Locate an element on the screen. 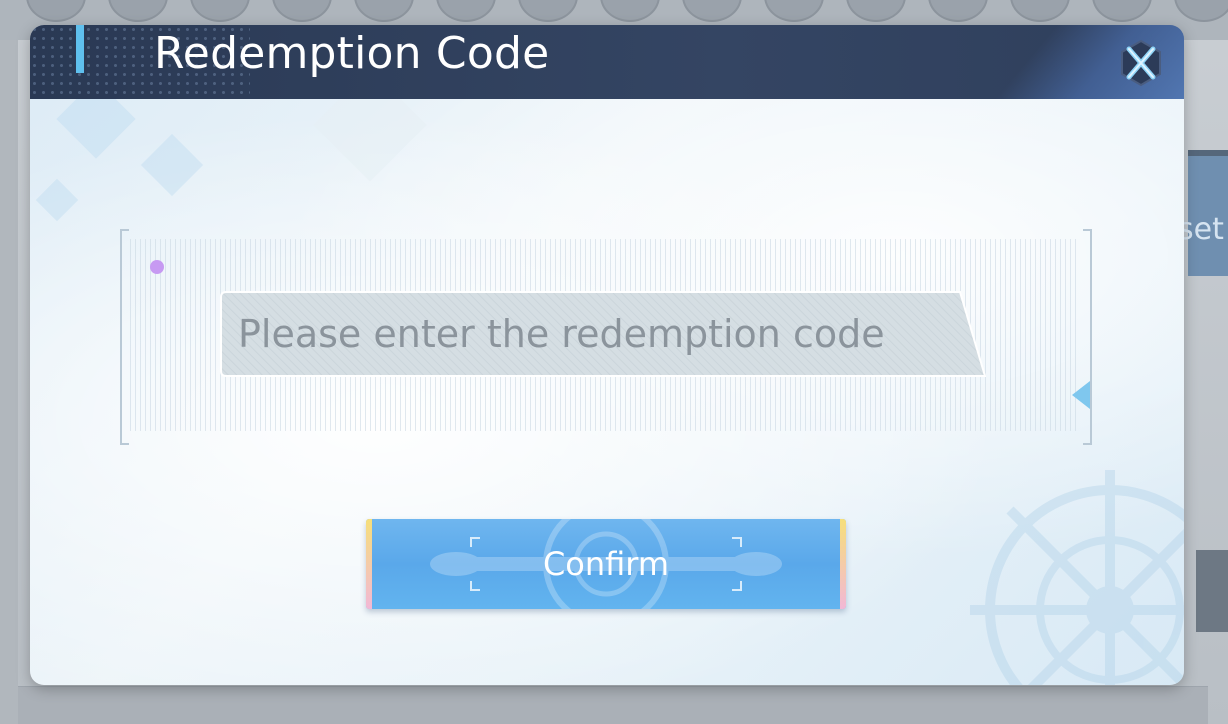 The width and height of the screenshot is (1228, 724). close-x-icon is located at coordinates (1141, 63).